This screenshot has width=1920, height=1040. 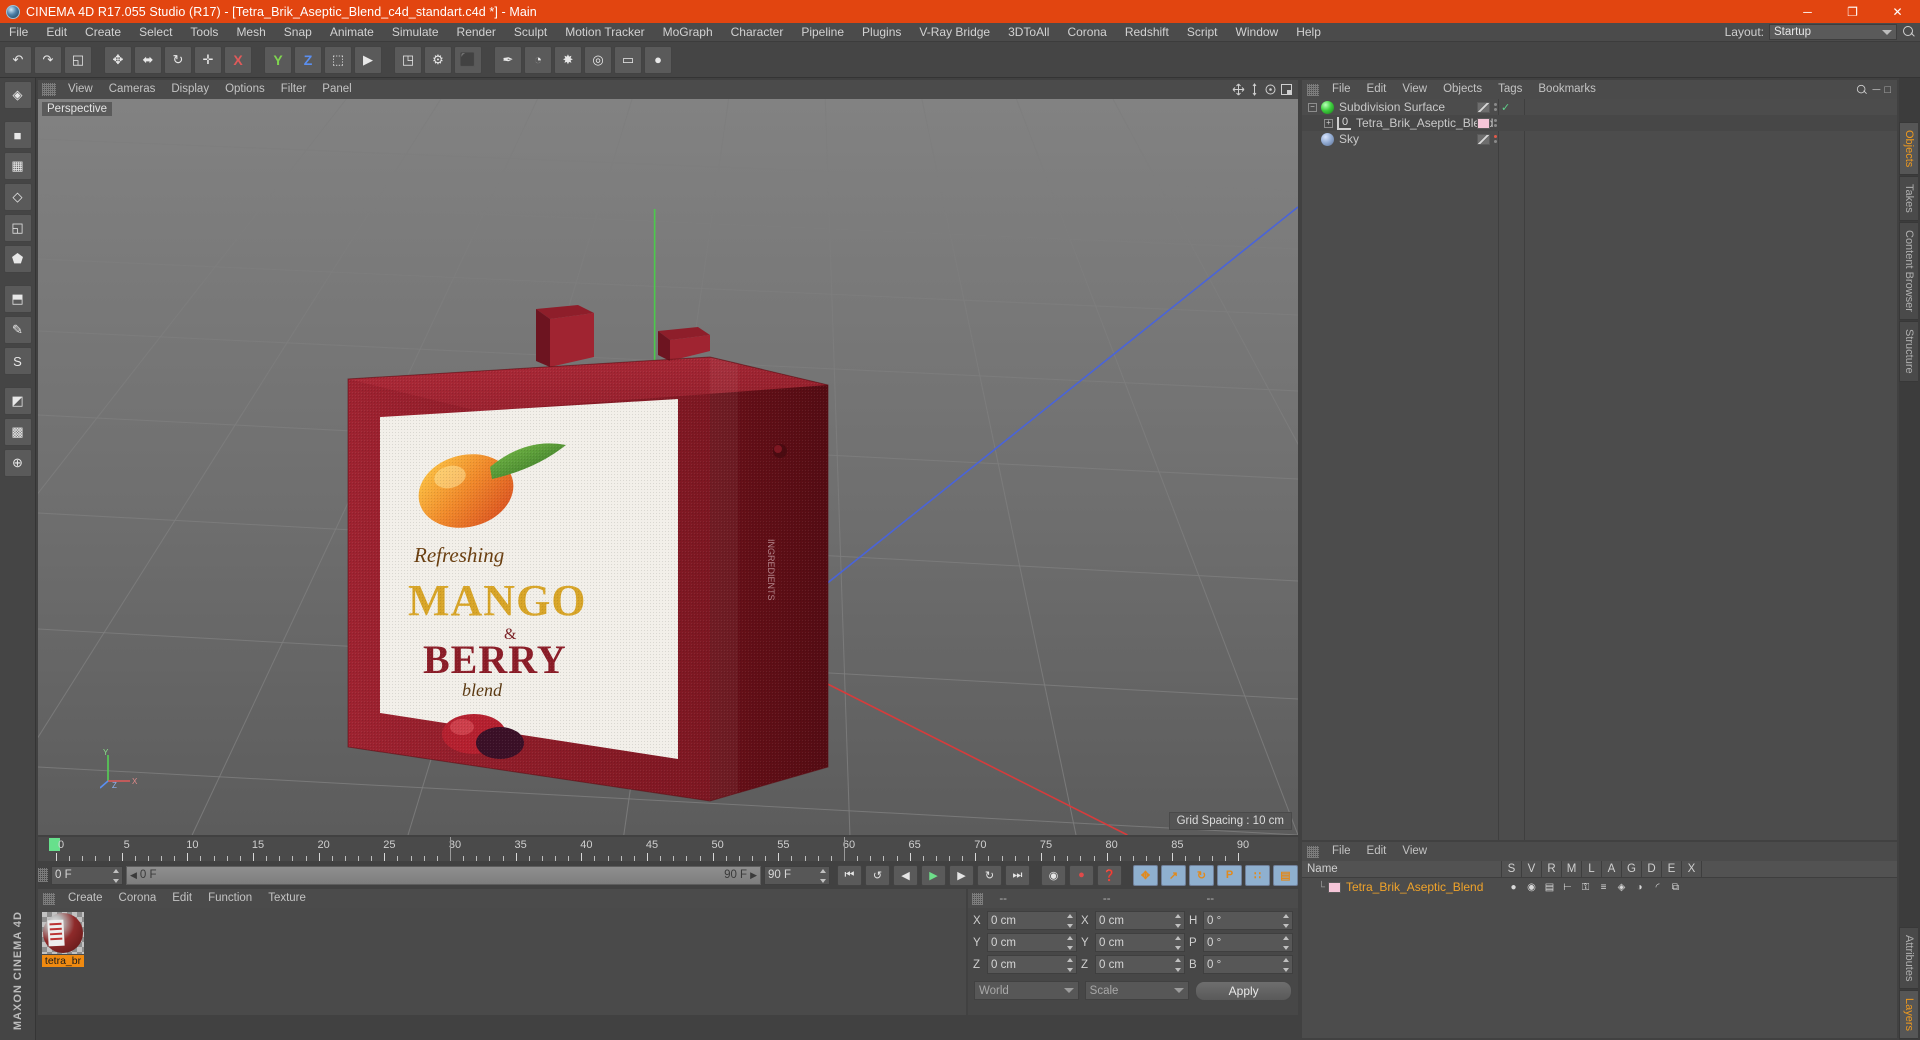 What do you see at coordinates (1908, 351) in the screenshot?
I see `tab-structure: Structure` at bounding box center [1908, 351].